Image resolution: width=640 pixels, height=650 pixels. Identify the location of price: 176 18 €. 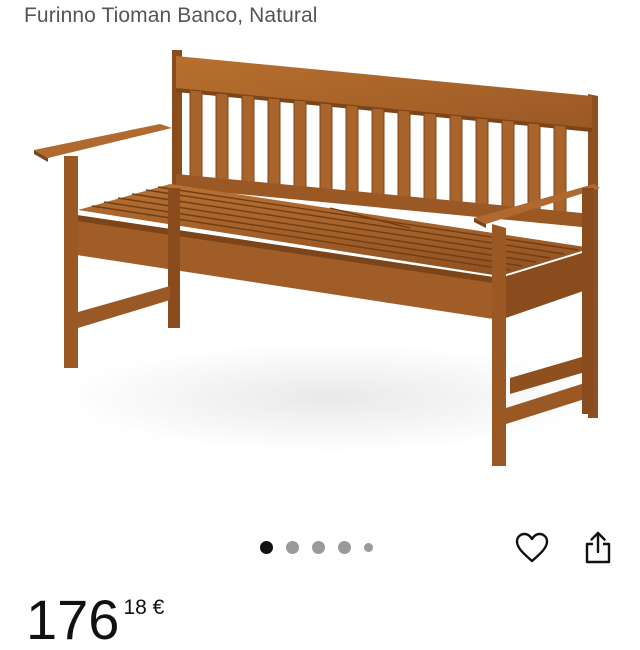
(95, 620).